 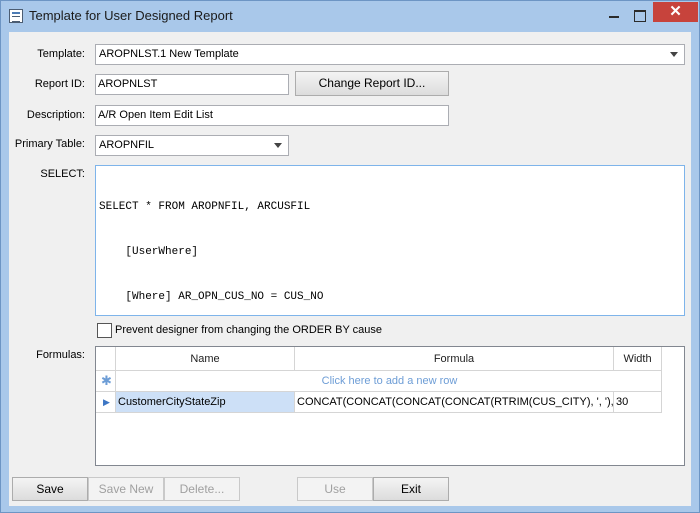 What do you see at coordinates (192, 84) in the screenshot?
I see `report-id-field: AROPNLST` at bounding box center [192, 84].